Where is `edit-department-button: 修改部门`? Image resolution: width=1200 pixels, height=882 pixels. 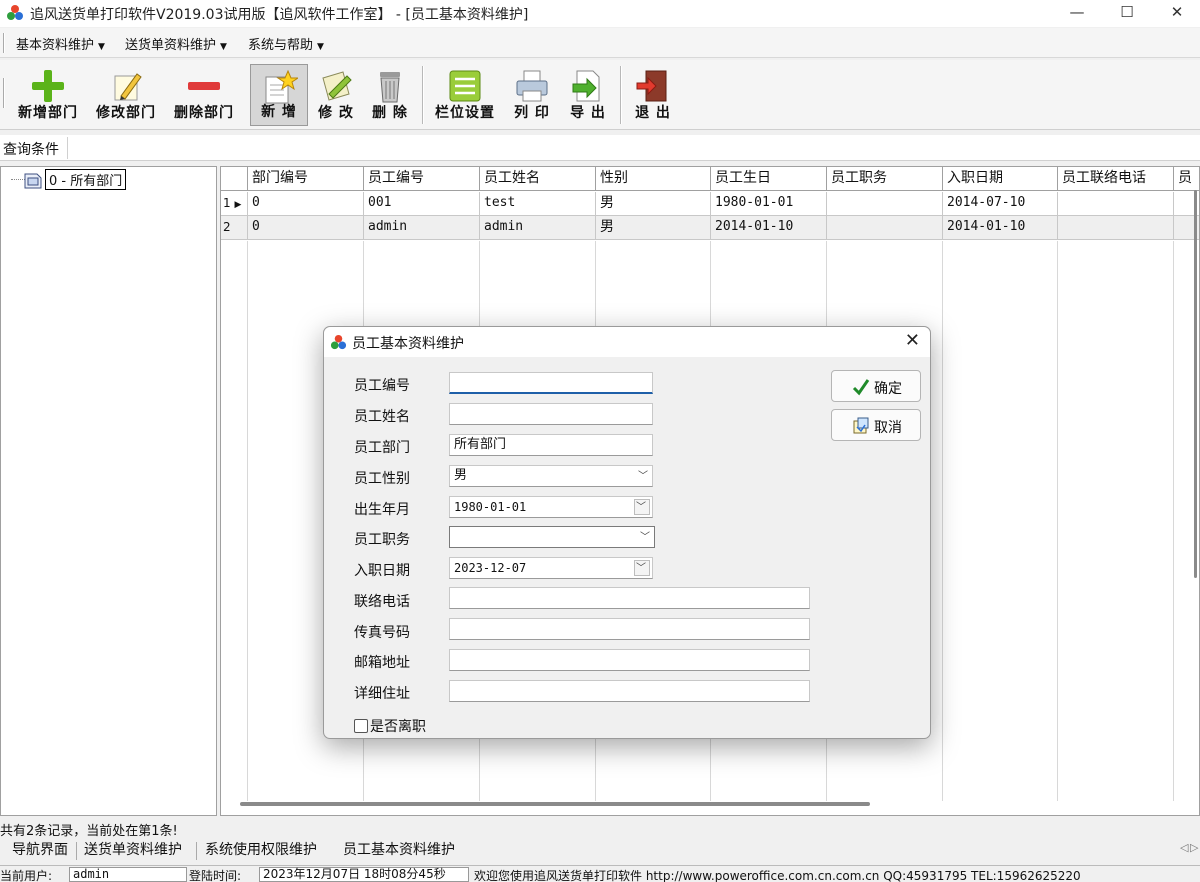 edit-department-button: 修改部门 is located at coordinates (126, 95).